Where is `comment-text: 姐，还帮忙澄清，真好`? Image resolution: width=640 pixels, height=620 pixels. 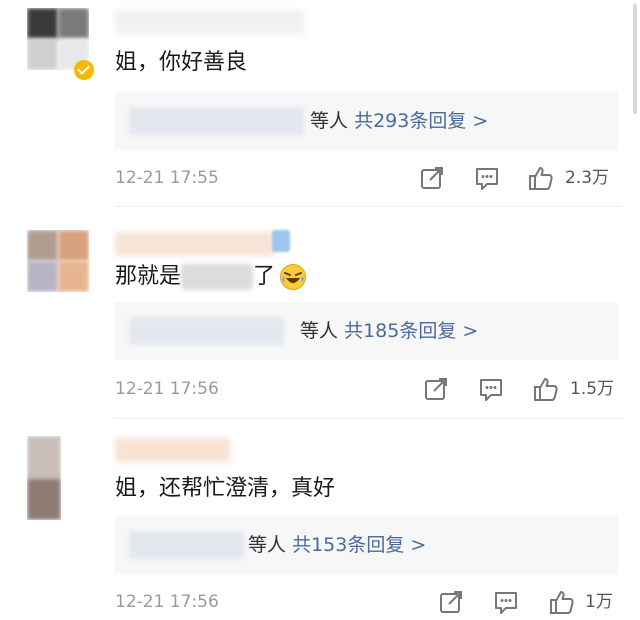
comment-text: 姐，还帮忙澄清，真好 is located at coordinates (225, 489).